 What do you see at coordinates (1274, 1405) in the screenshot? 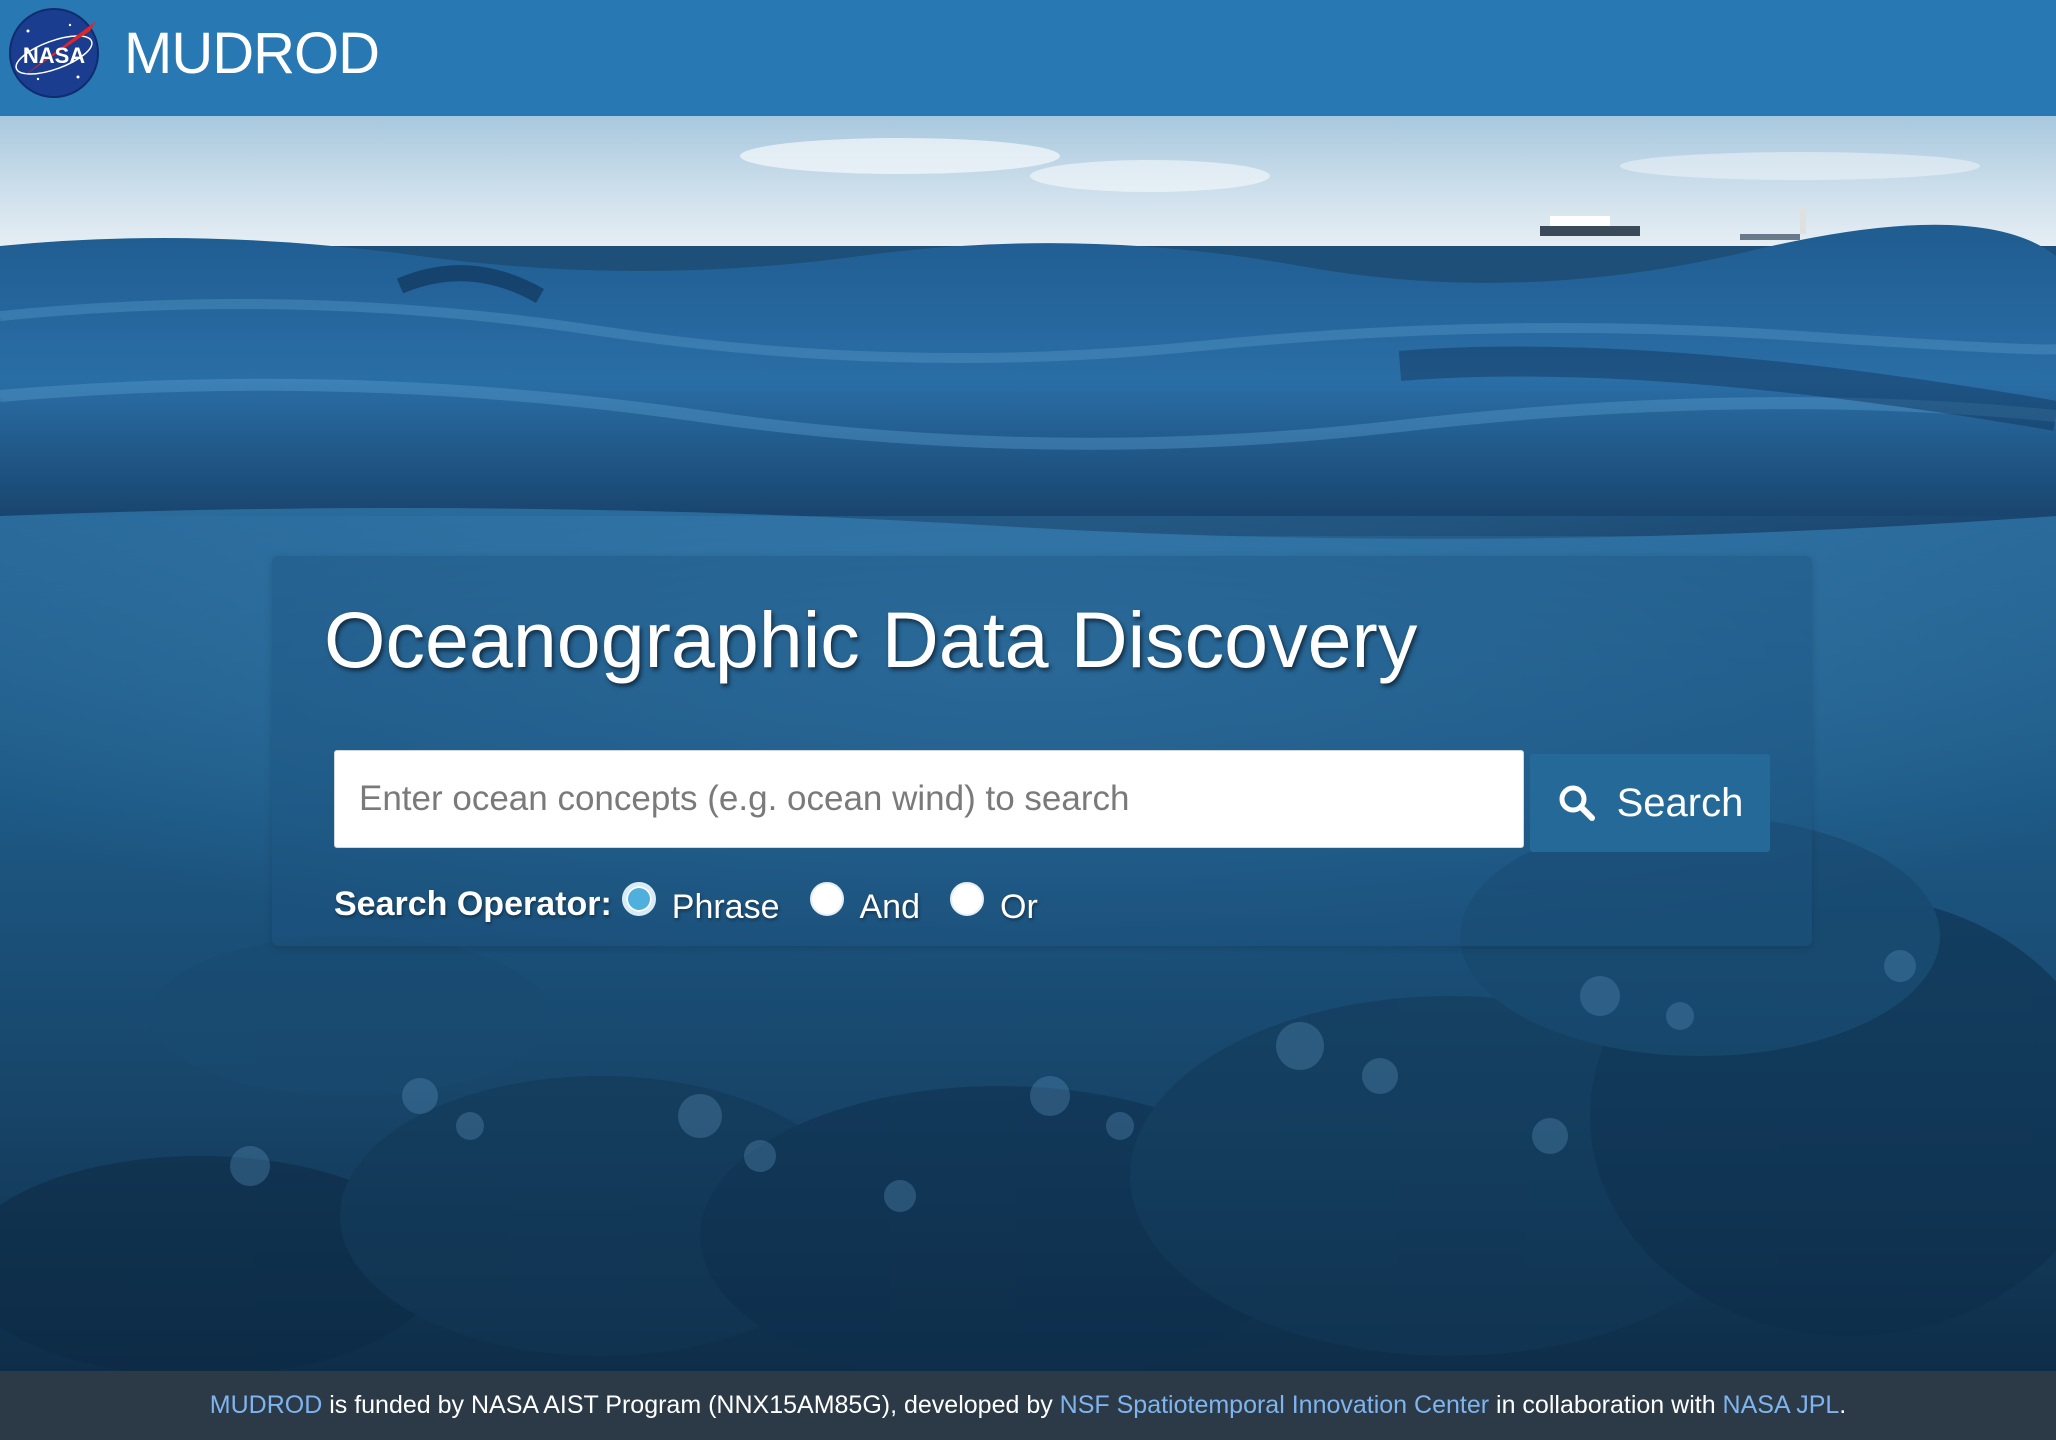
I see `footer-link-nsf: NSF Spatiotemporal Innovation Center` at bounding box center [1274, 1405].